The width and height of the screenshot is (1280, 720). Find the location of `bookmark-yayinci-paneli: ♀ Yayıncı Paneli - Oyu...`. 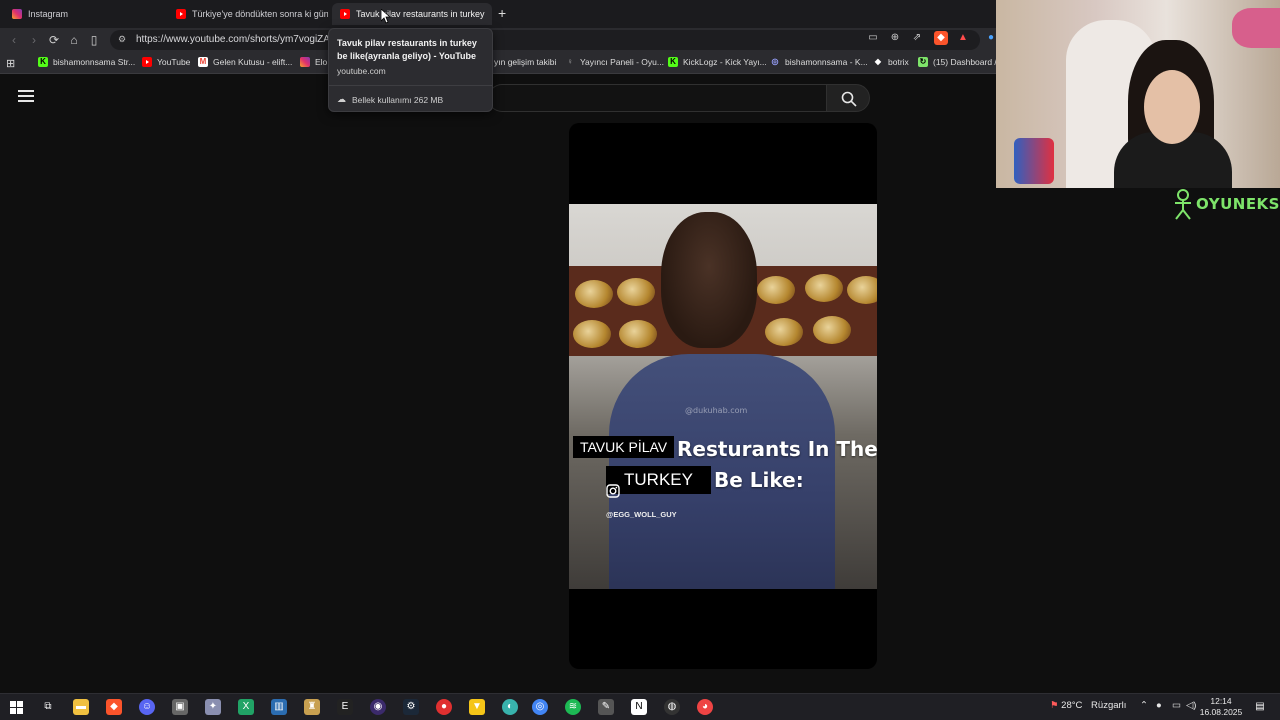

bookmark-yayinci-paneli: ♀ Yayıncı Paneli - Oyu... is located at coordinates (614, 62).